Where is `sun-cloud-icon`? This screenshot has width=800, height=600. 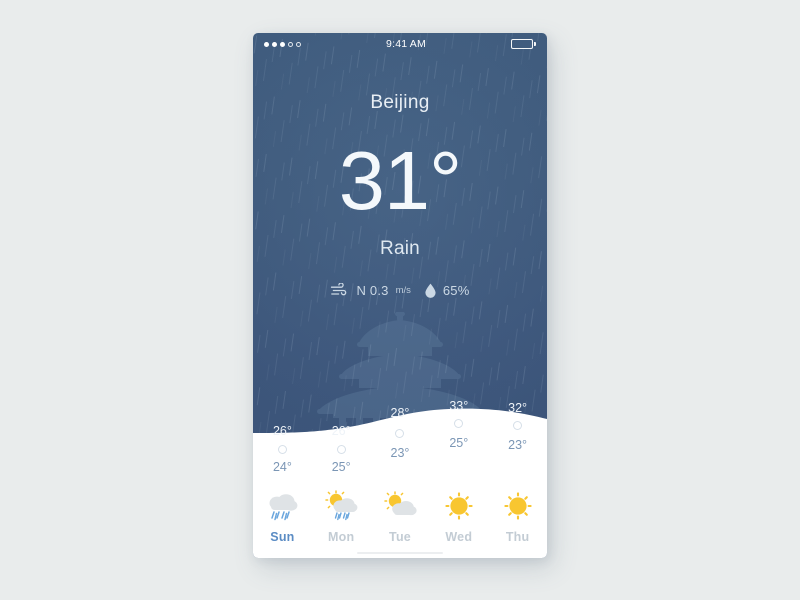 sun-cloud-icon is located at coordinates (400, 506).